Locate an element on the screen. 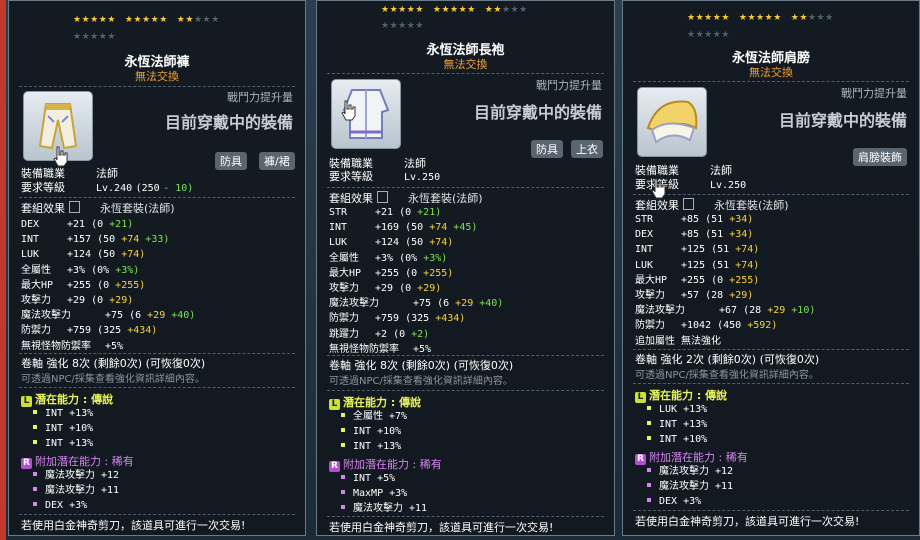 This screenshot has width=920, height=540. combat-power-label: 戰鬥力提升量 is located at coordinates (260, 97).